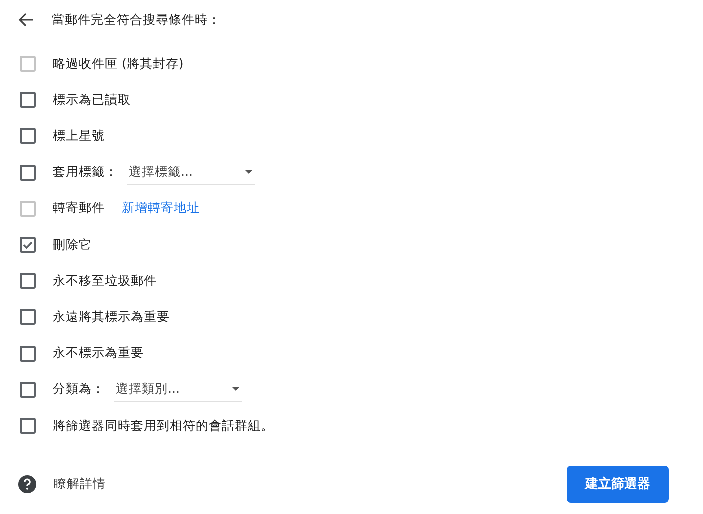  Describe the element at coordinates (26, 20) in the screenshot. I see `back-arrow-icon` at that location.